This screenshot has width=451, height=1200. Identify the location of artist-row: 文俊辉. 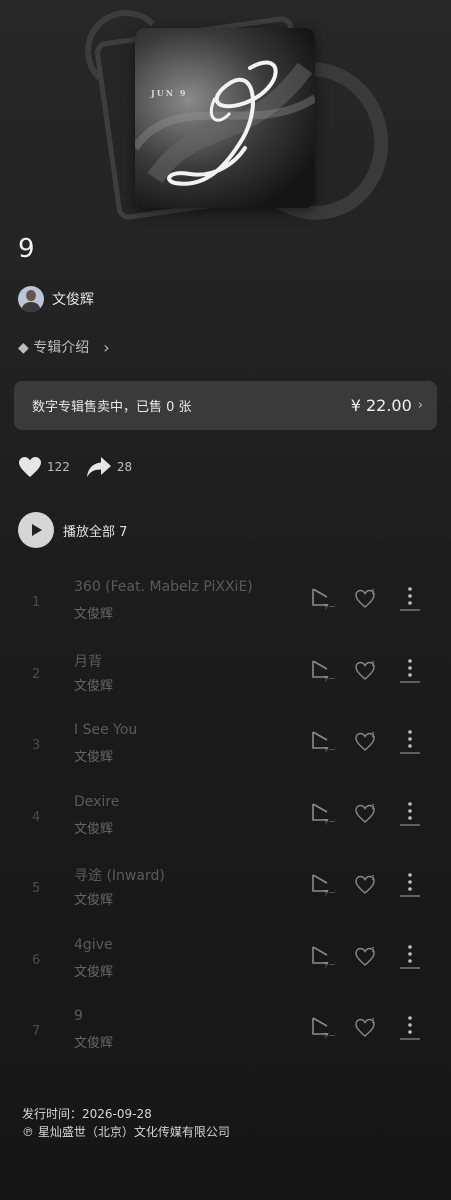
(56, 299).